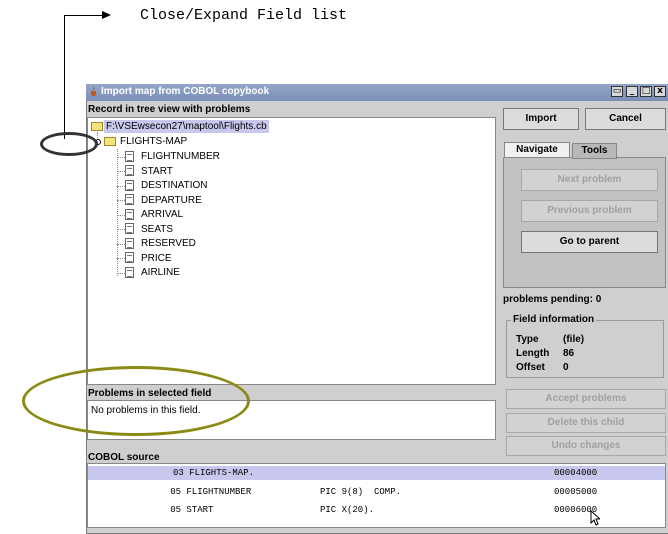 The image size is (668, 534). I want to click on import-button: Import, so click(541, 119).